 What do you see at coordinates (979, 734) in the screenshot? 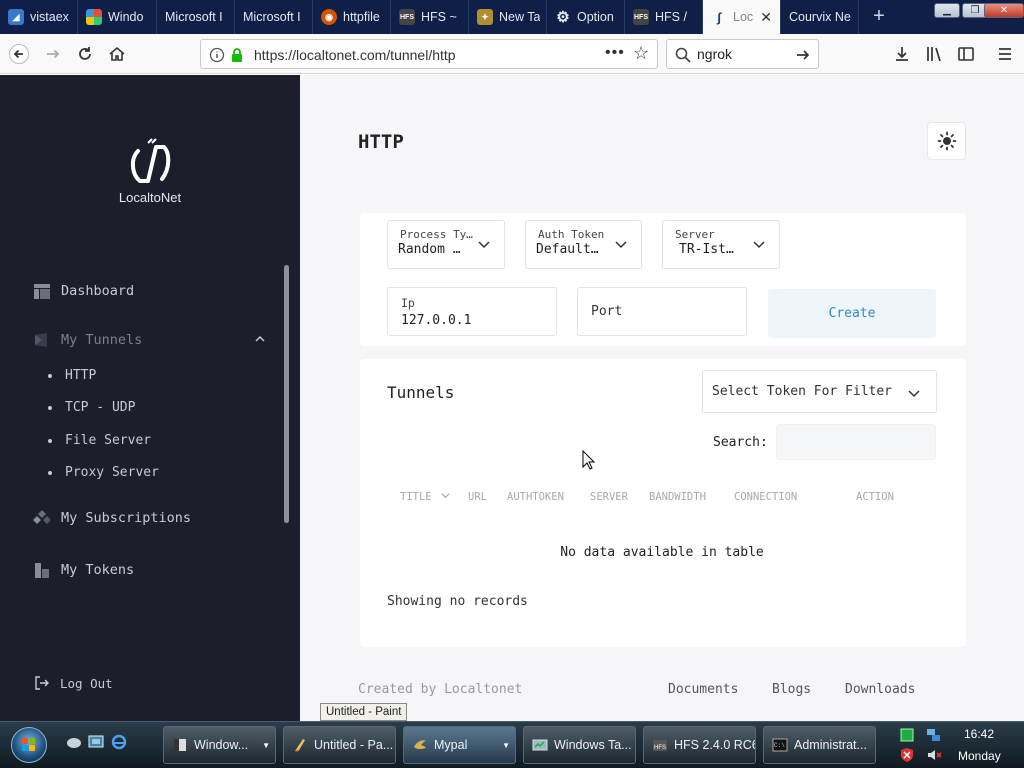
I see `clock-time: 16:42` at bounding box center [979, 734].